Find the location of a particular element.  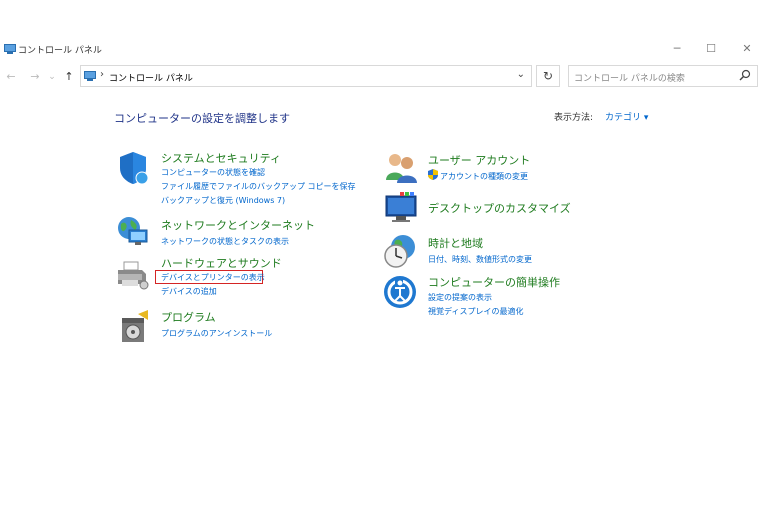

link-check-status: コンピューターの状態を確認 is located at coordinates (213, 172).